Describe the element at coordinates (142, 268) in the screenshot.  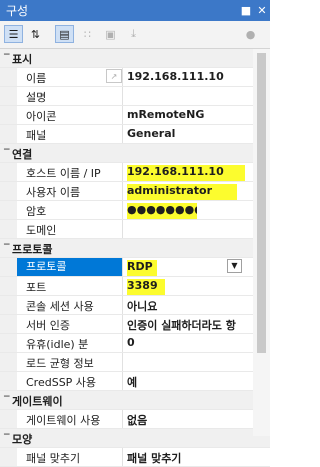
I see `property-value: RDP` at that location.